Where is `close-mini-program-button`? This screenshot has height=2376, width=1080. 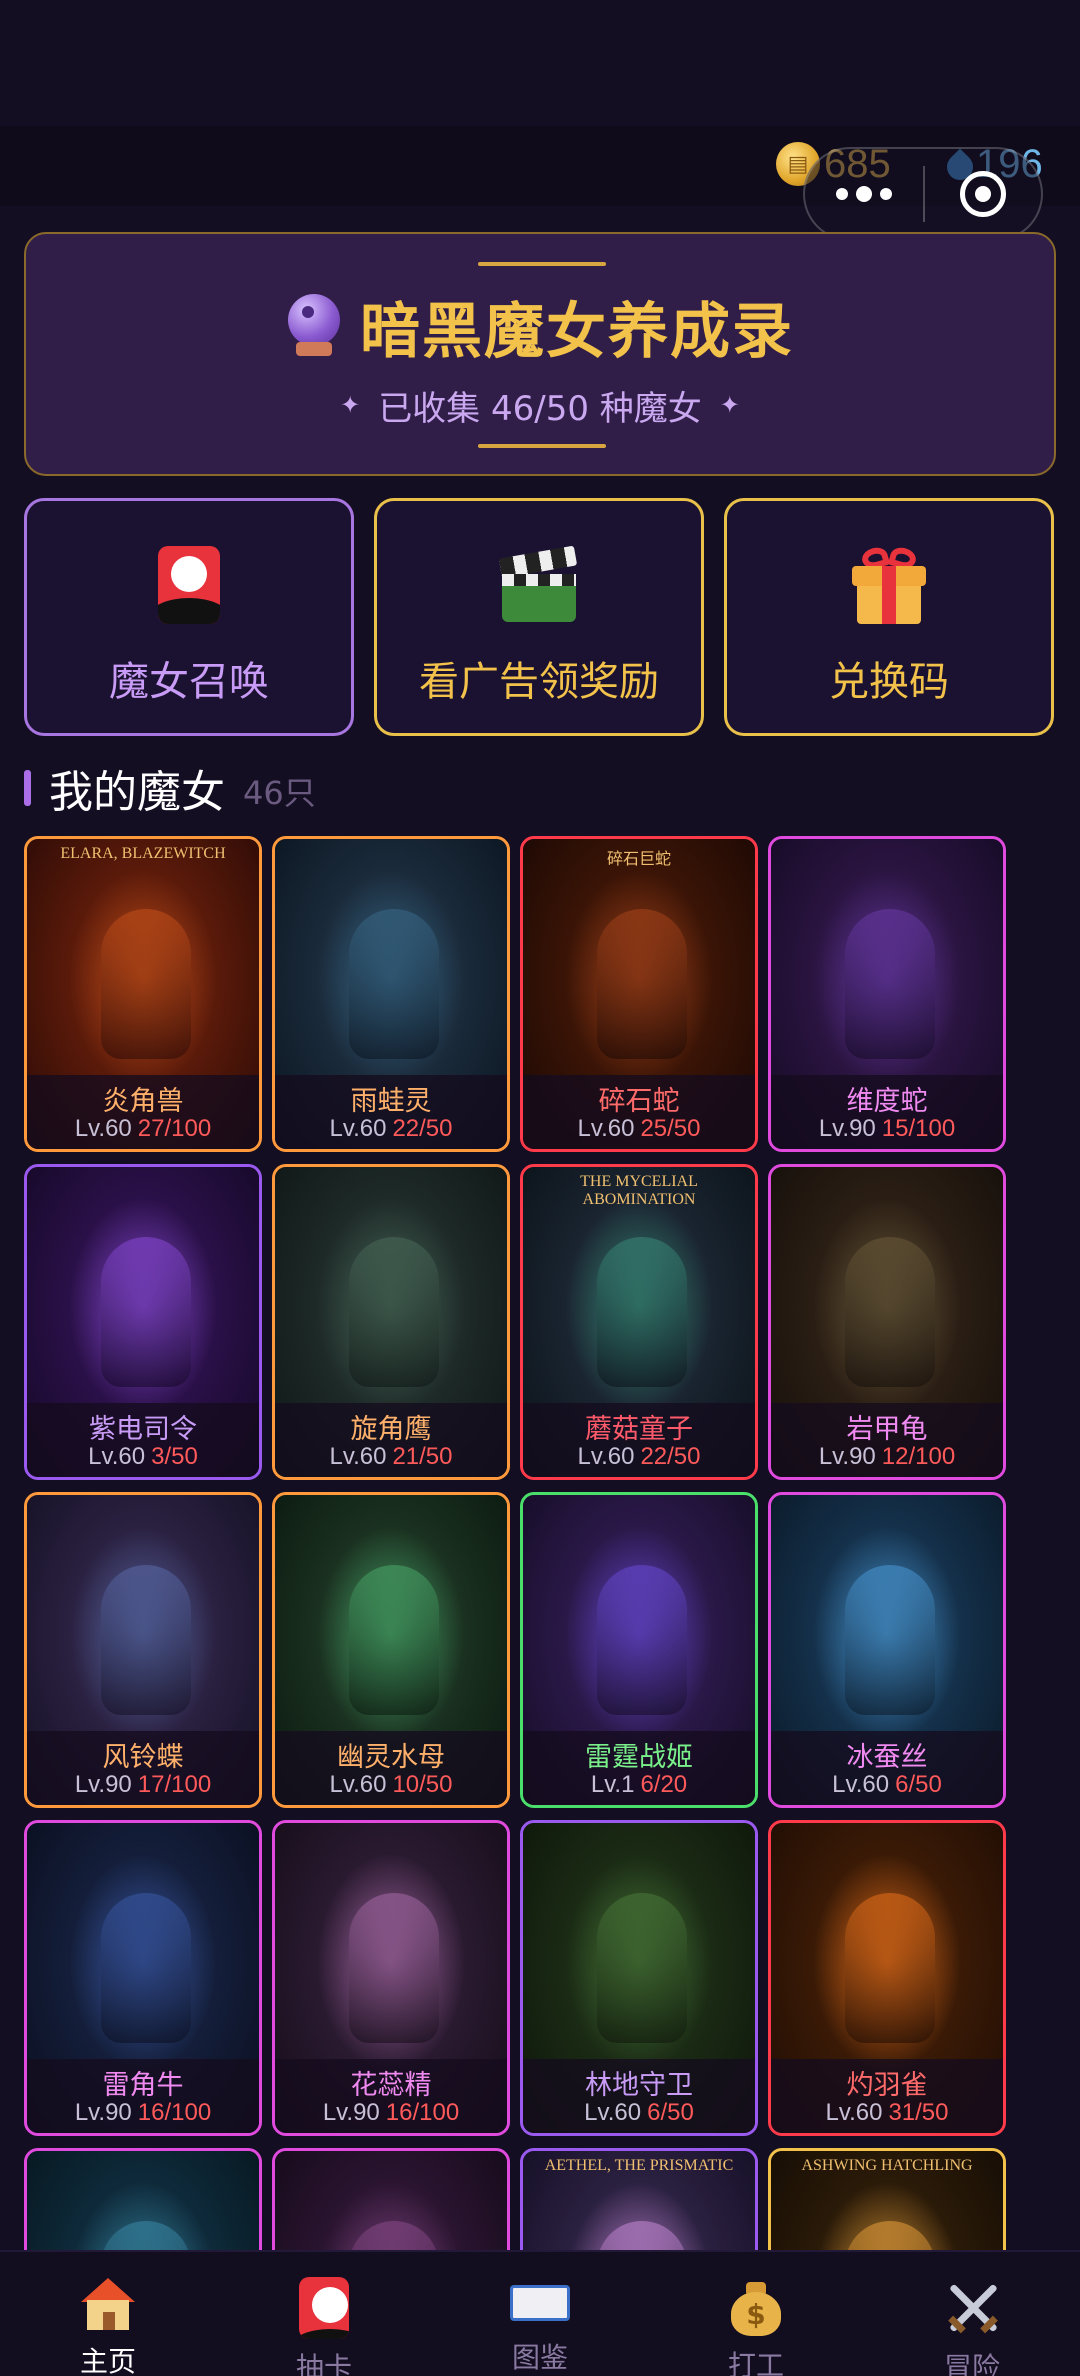 close-mini-program-button is located at coordinates (983, 194).